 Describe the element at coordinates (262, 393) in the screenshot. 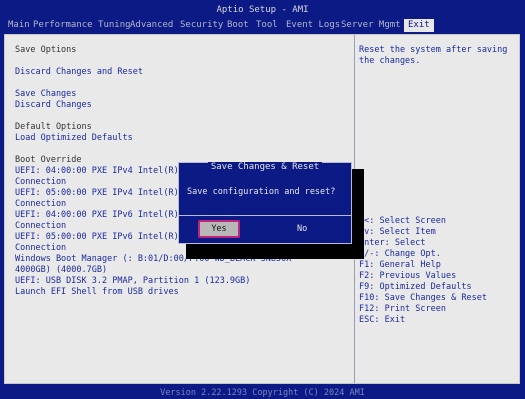

I see `version-footer: Version 2.22.1293 Copyright (C) 2024 AMI` at that location.